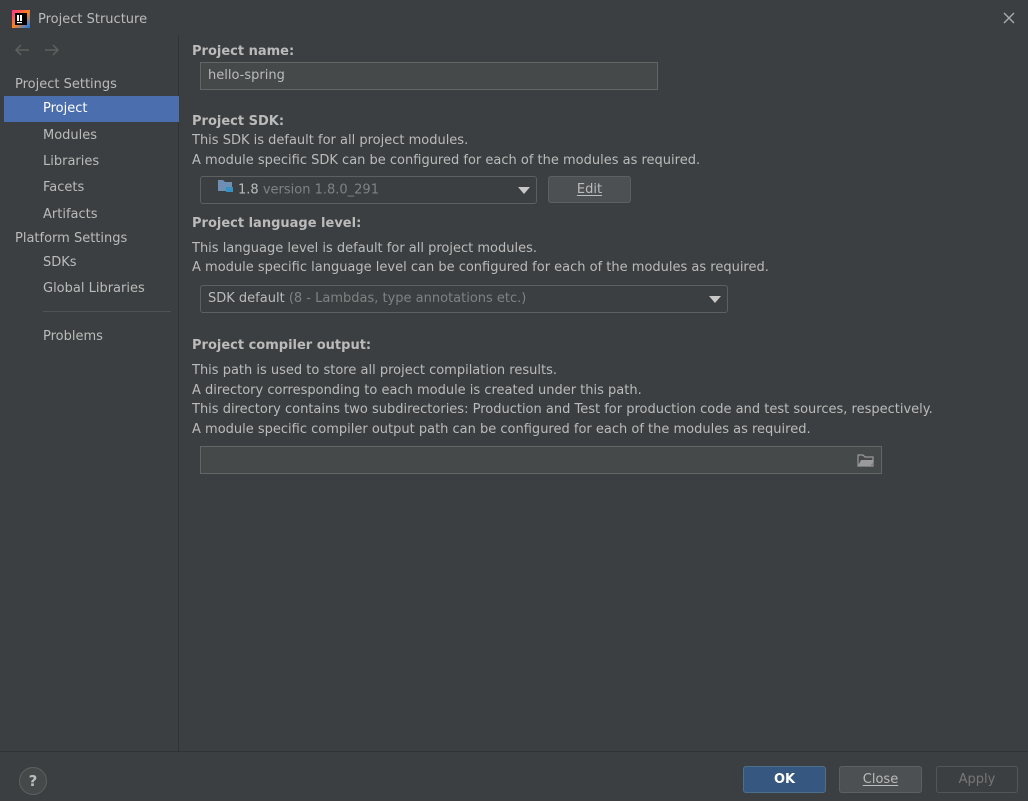 The height and width of the screenshot is (801, 1028). Describe the element at coordinates (320, 190) in the screenshot. I see `sdk-selected-version: version 1.8.0_291` at that location.